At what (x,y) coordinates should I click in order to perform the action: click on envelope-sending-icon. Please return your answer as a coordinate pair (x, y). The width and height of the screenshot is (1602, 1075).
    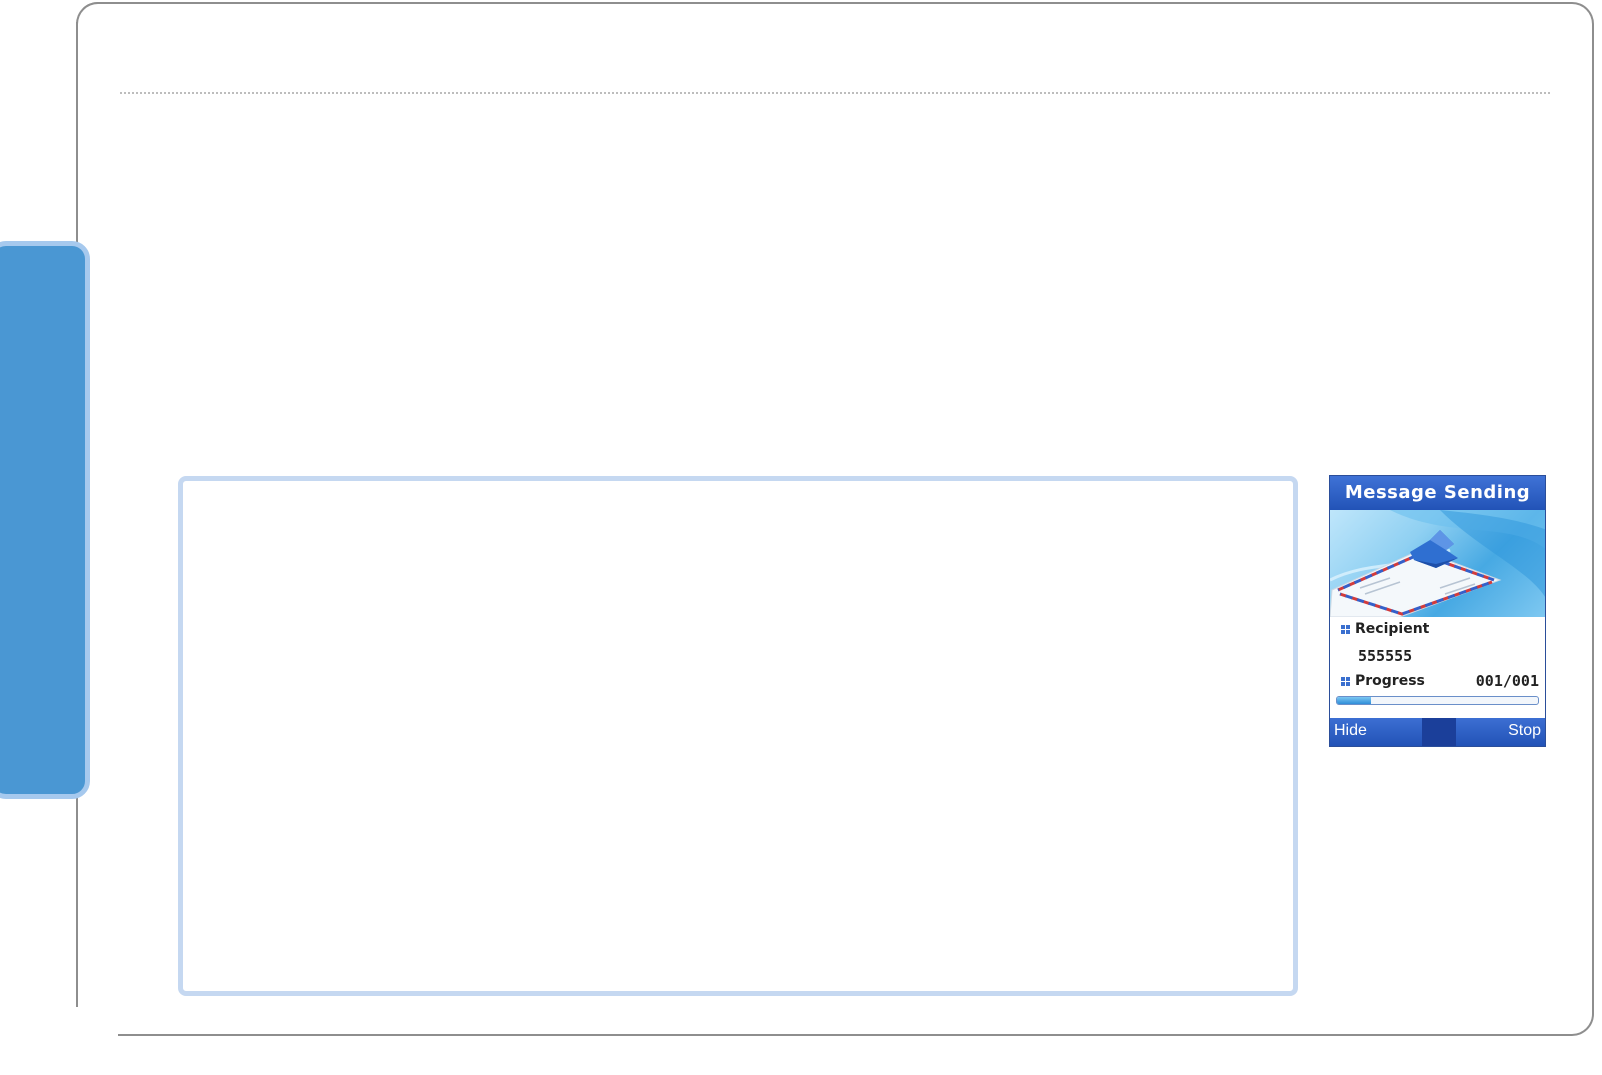
    Looking at the image, I should click on (1437, 563).